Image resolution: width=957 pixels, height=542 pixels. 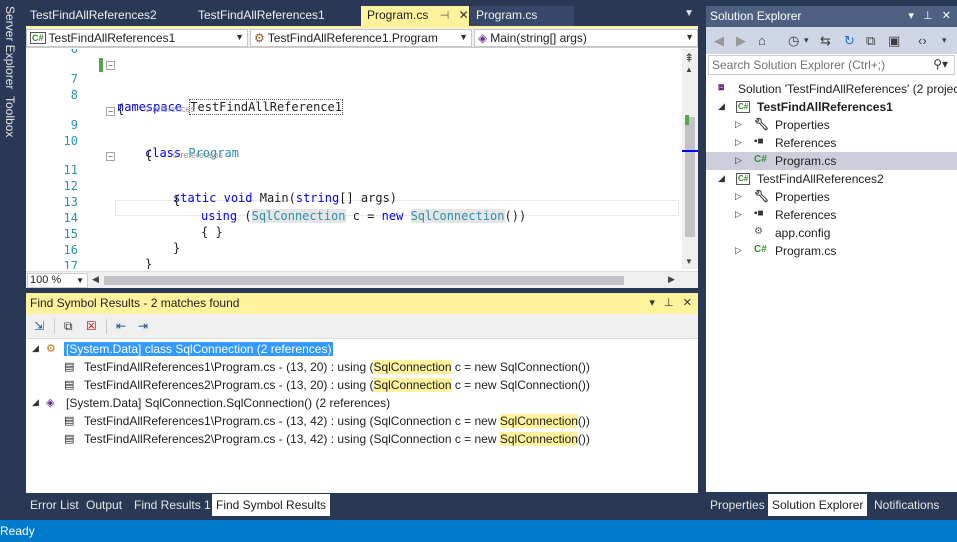 I want to click on tab-find-symbol-results: Find Symbol Results, so click(x=271, y=505).